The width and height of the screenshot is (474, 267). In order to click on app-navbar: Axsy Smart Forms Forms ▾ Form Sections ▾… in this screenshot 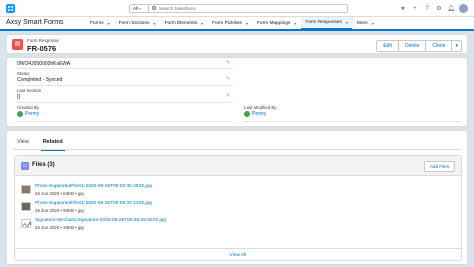, I will do `click(237, 24)`.